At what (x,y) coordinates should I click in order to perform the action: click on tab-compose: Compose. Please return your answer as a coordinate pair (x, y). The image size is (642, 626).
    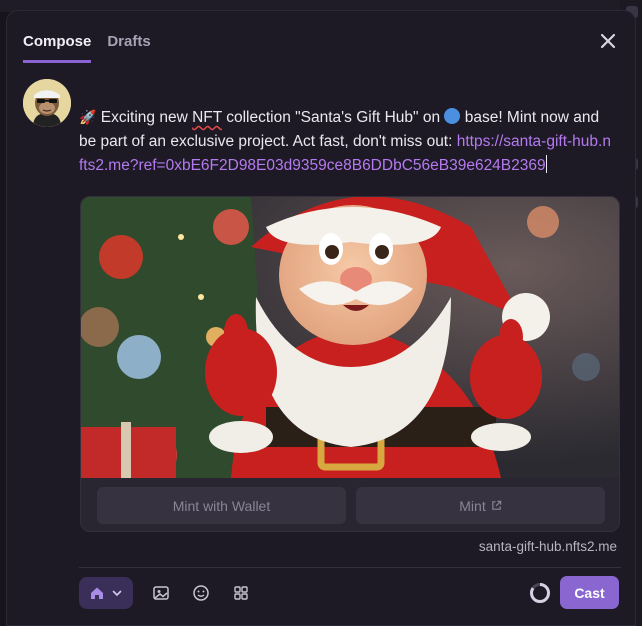
    Looking at the image, I should click on (57, 48).